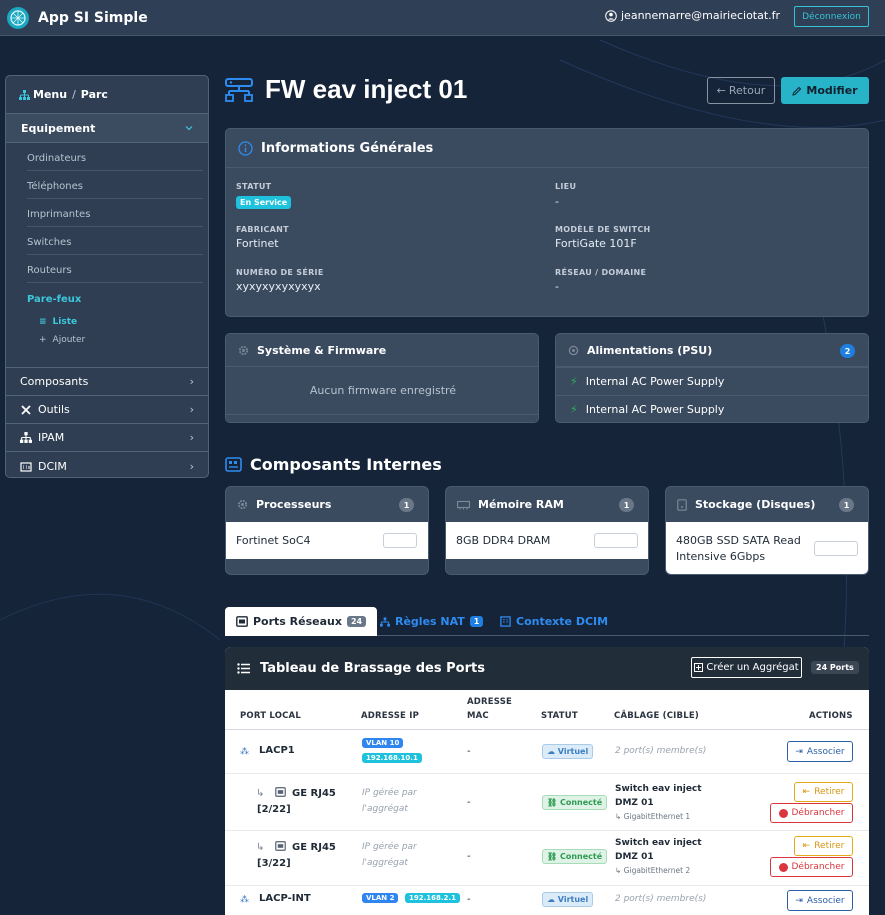 Image resolution: width=885 pixels, height=915 pixels. What do you see at coordinates (806, 846) in the screenshot?
I see `sign-out-icon: ⇤` at bounding box center [806, 846].